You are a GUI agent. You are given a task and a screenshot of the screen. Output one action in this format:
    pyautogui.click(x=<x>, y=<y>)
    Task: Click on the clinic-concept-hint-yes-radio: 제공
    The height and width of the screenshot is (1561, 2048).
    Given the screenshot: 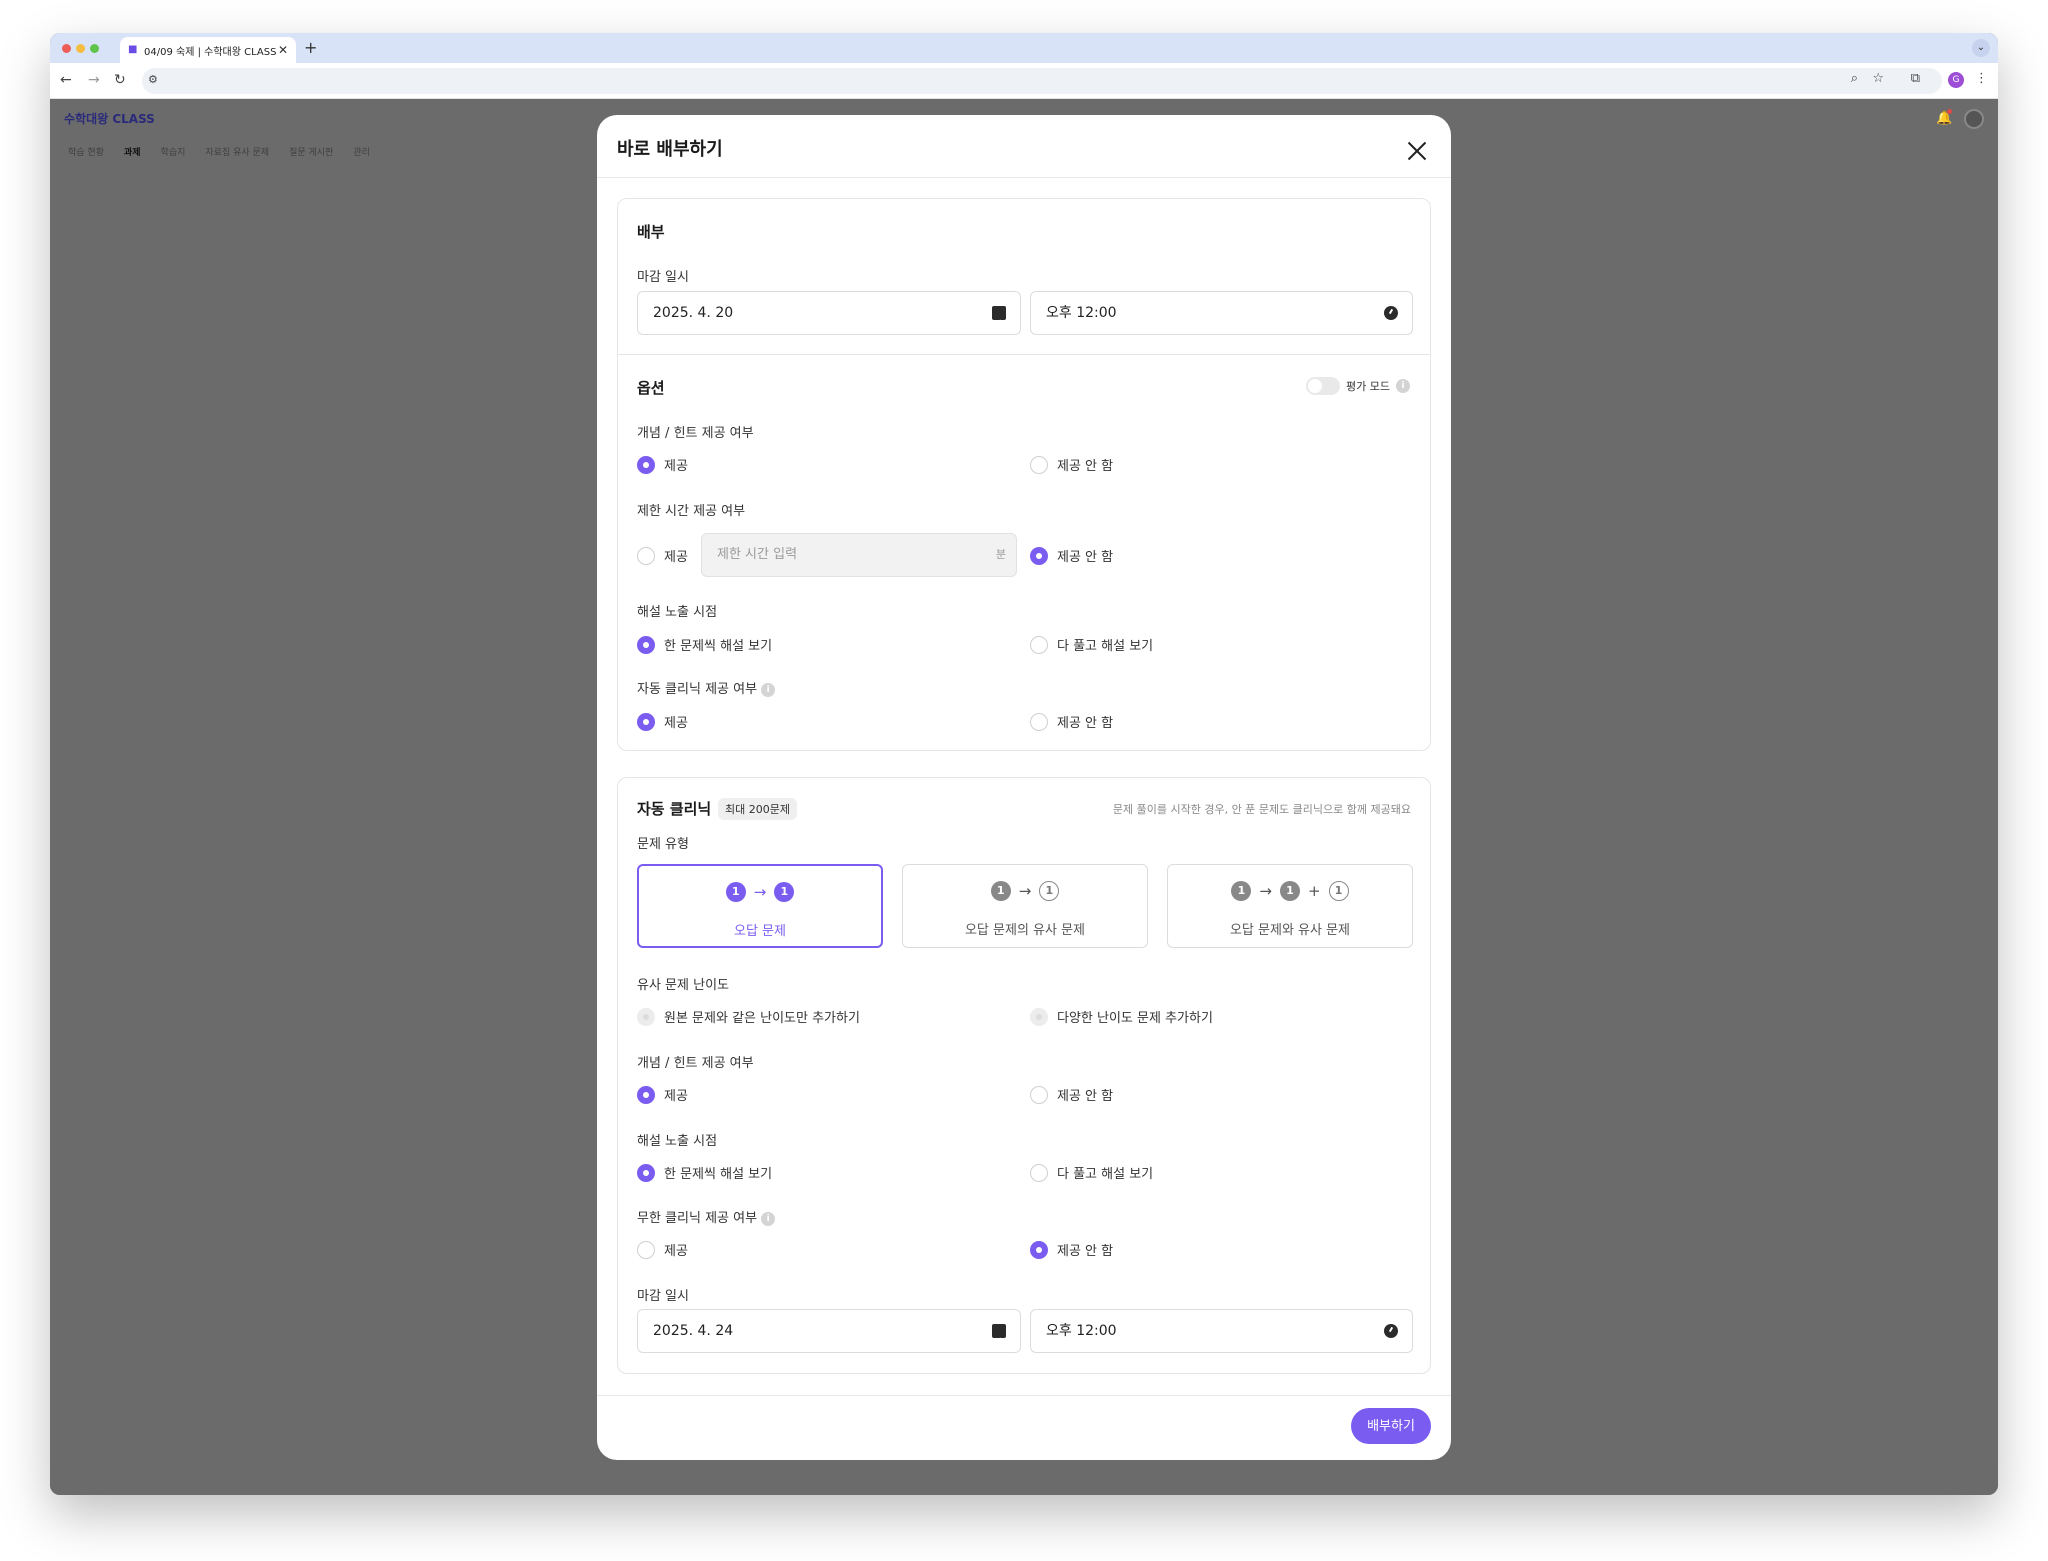 What is the action you would take?
    pyautogui.click(x=662, y=1094)
    